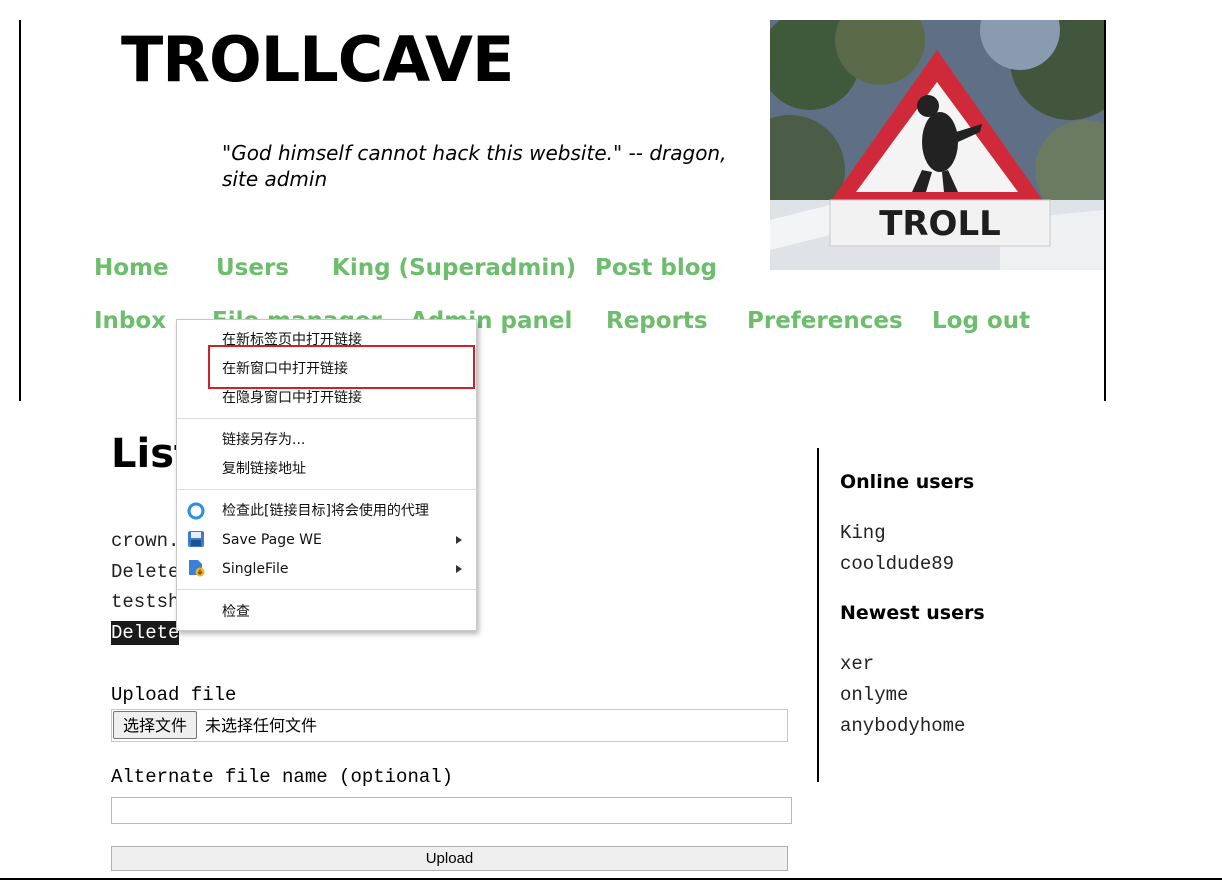 Image resolution: width=1222 pixels, height=882 pixels. What do you see at coordinates (825, 321) in the screenshot?
I see `nav-preferences: Preferences` at bounding box center [825, 321].